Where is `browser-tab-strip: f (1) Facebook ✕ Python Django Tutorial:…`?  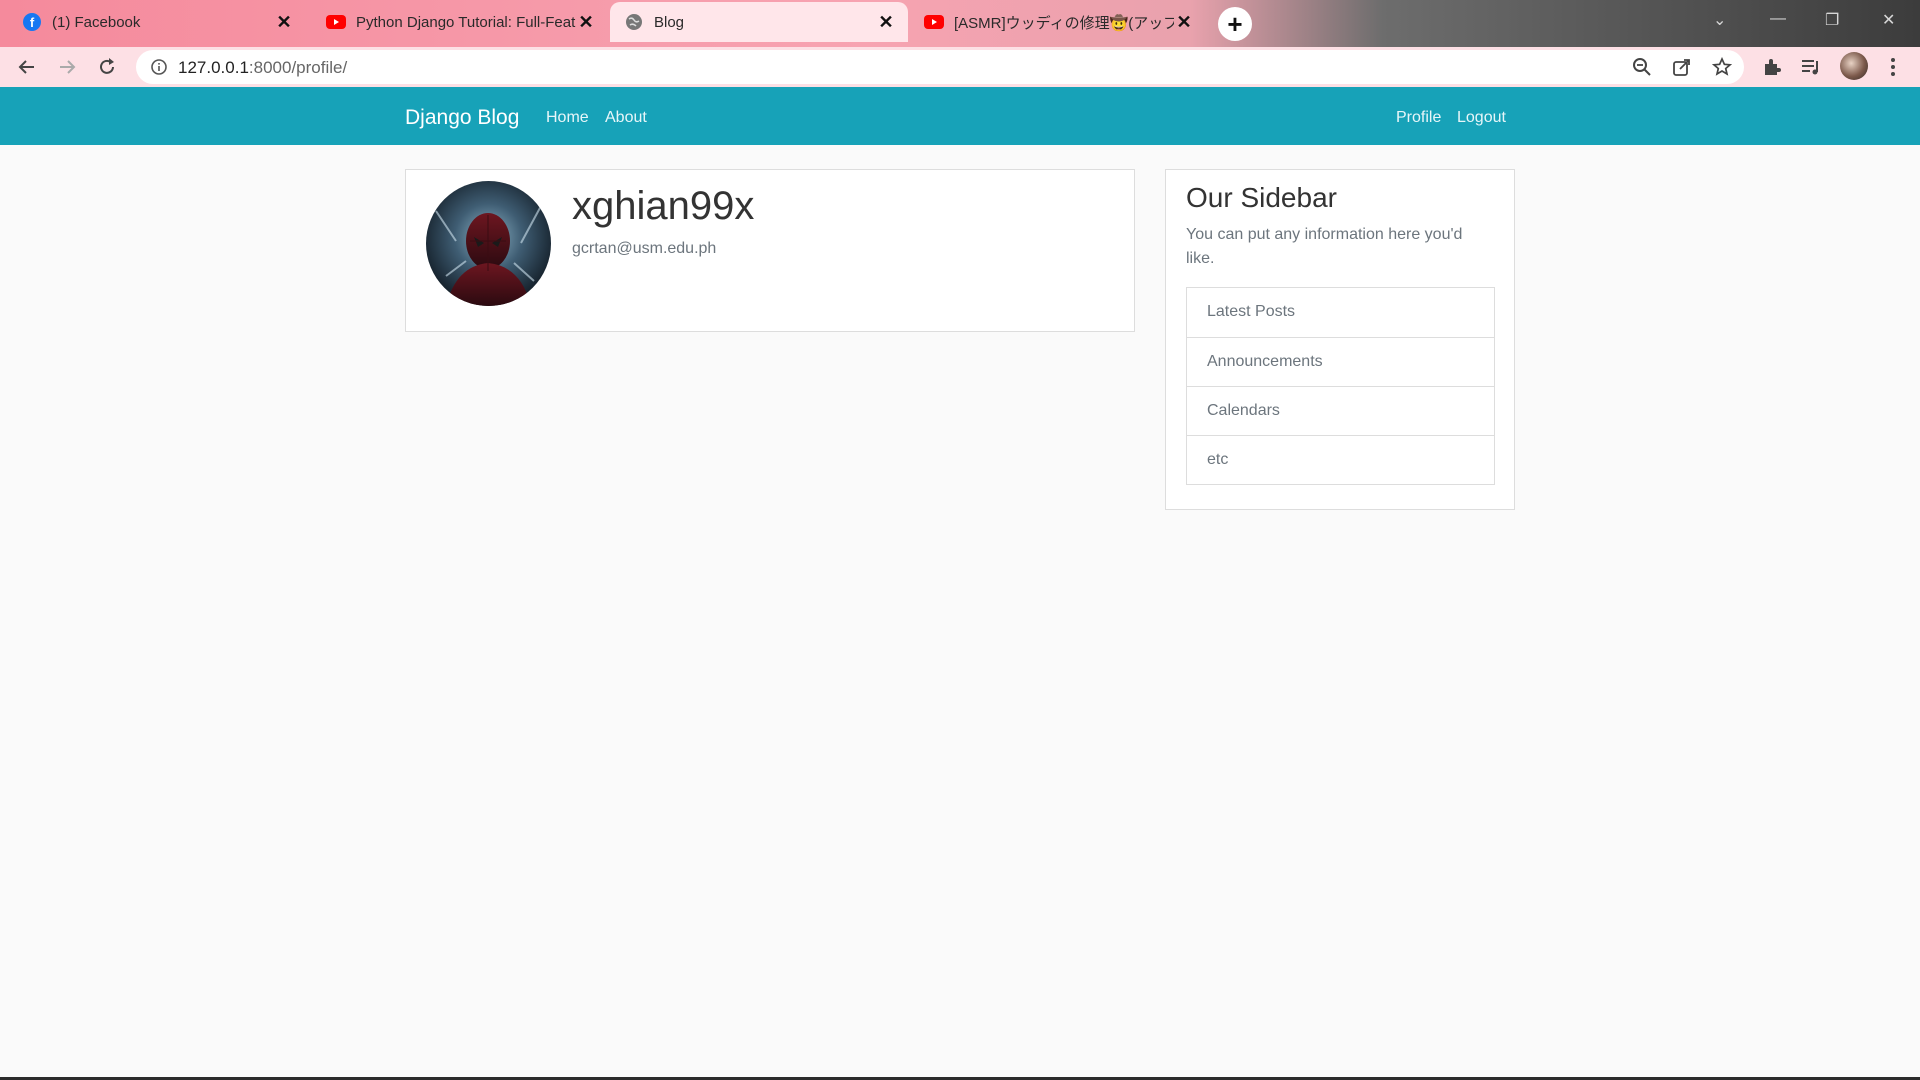
browser-tab-strip: f (1) Facebook ✕ Python Django Tutorial:… is located at coordinates (960, 23).